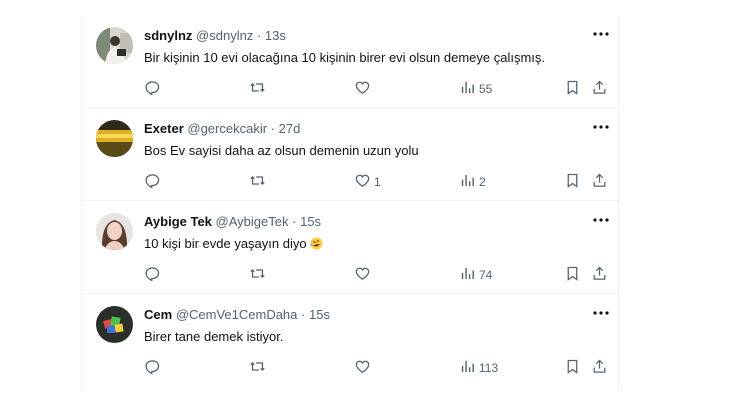 The width and height of the screenshot is (730, 420). Describe the element at coordinates (486, 275) in the screenshot. I see `view-count: 74` at that location.